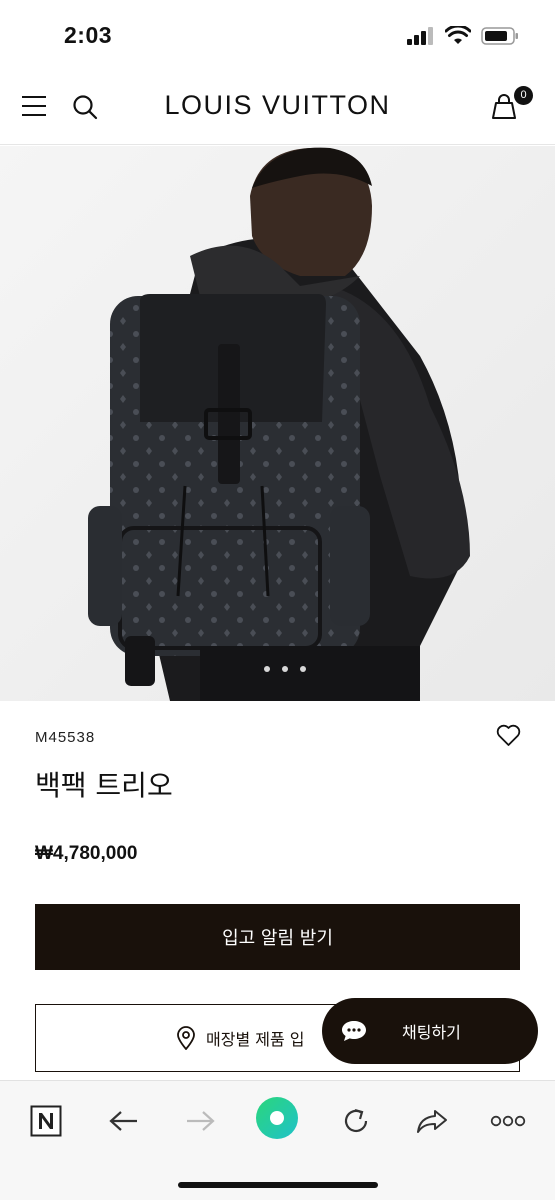 The width and height of the screenshot is (555, 1200). I want to click on forward-arrow-icon, so click(201, 1121).